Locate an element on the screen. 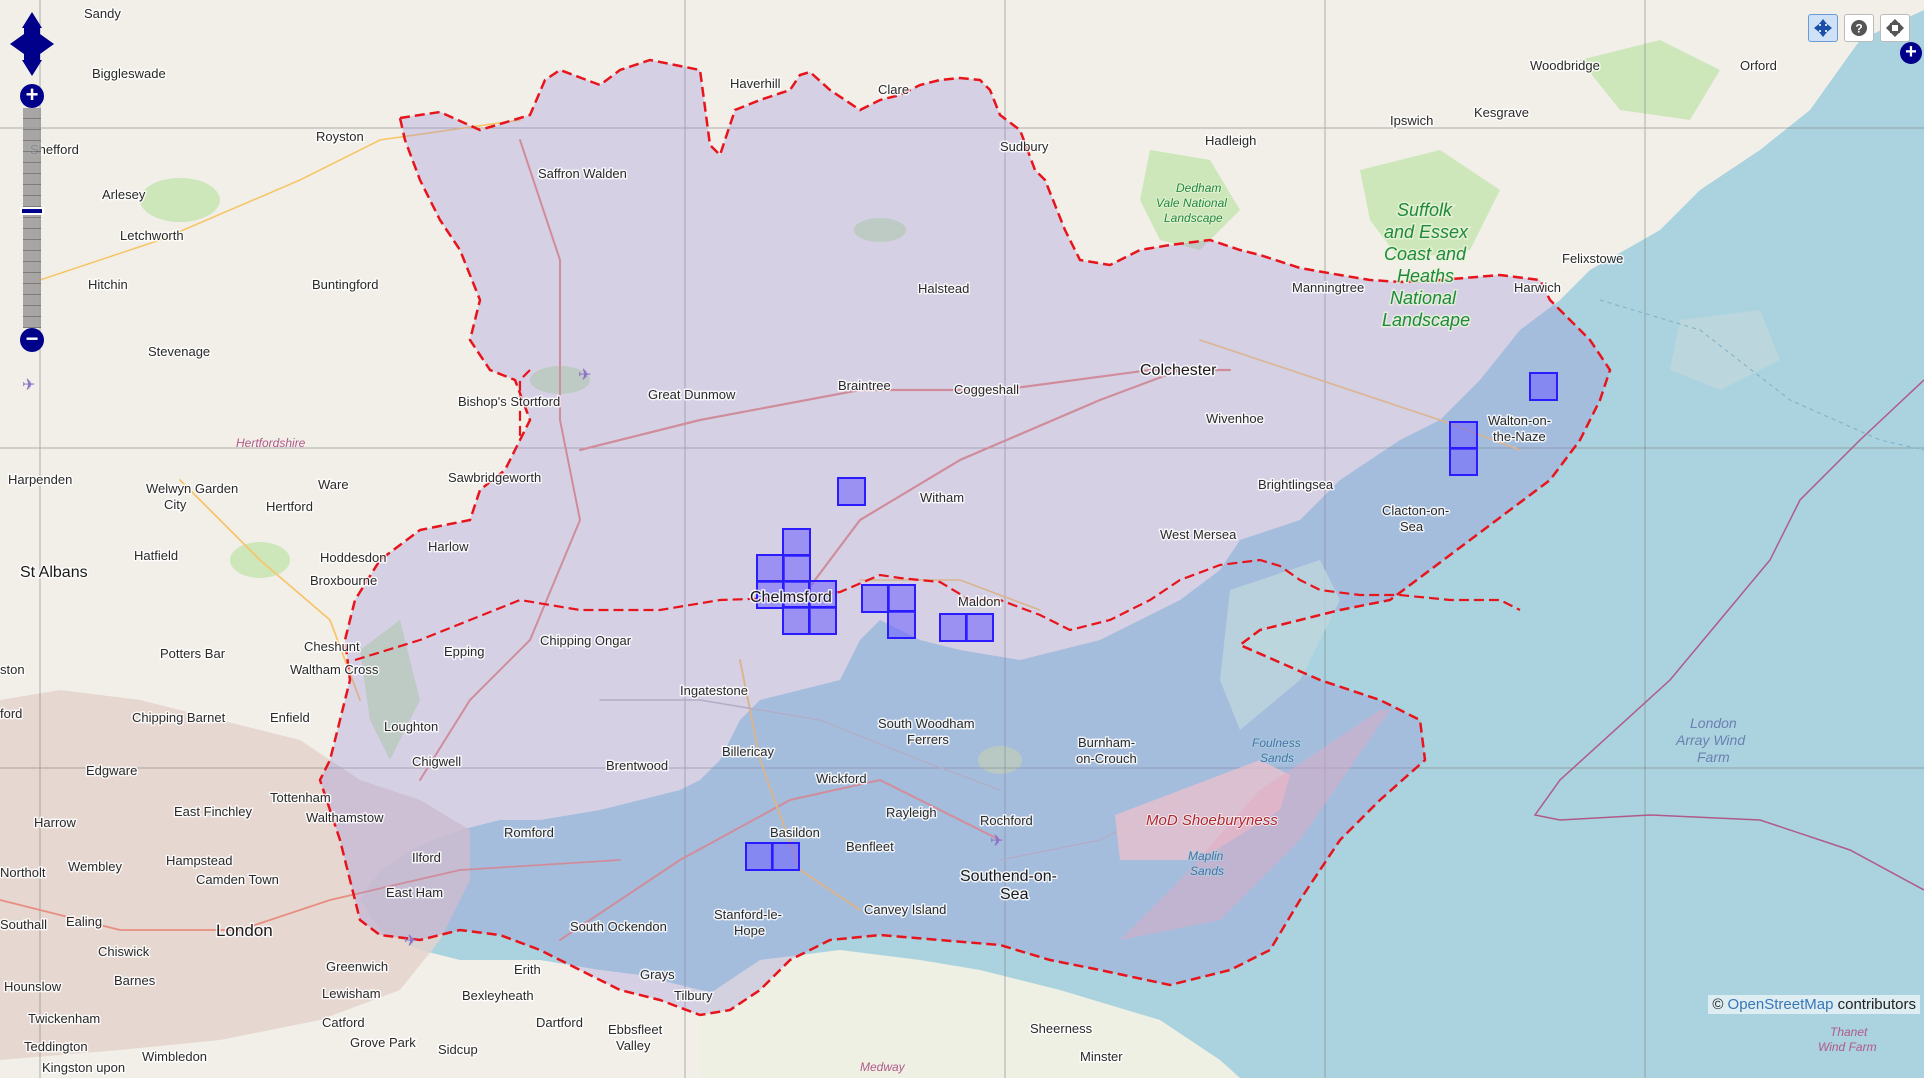 The height and width of the screenshot is (1078, 1924). place-label: Harpenden is located at coordinates (40, 479).